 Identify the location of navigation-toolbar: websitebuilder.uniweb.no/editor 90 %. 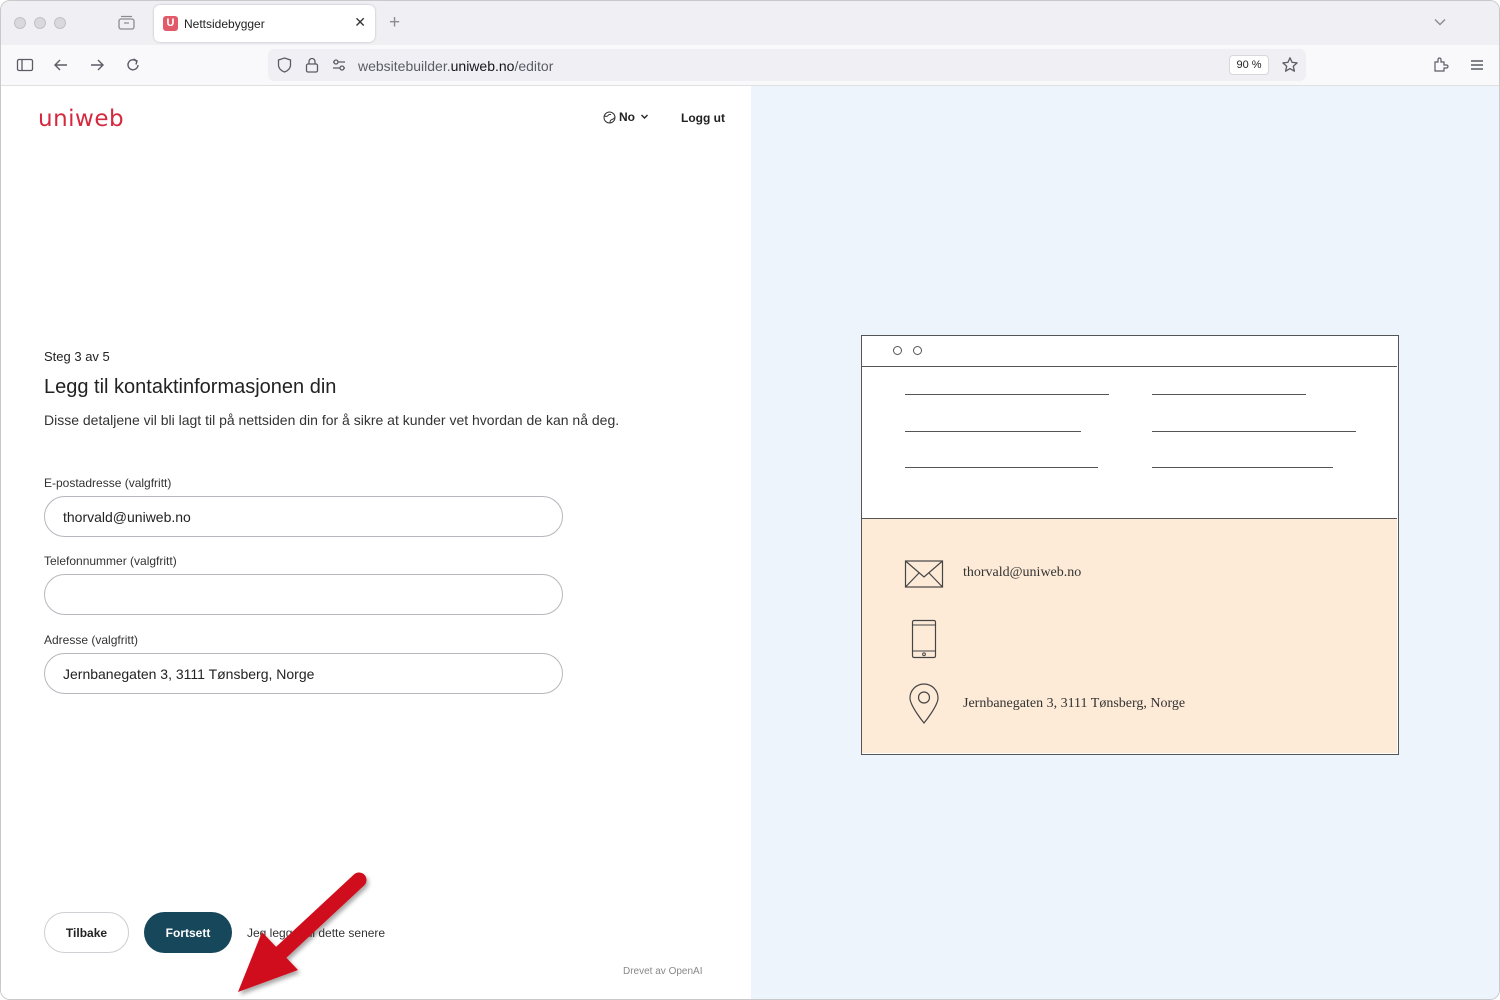
(750, 65).